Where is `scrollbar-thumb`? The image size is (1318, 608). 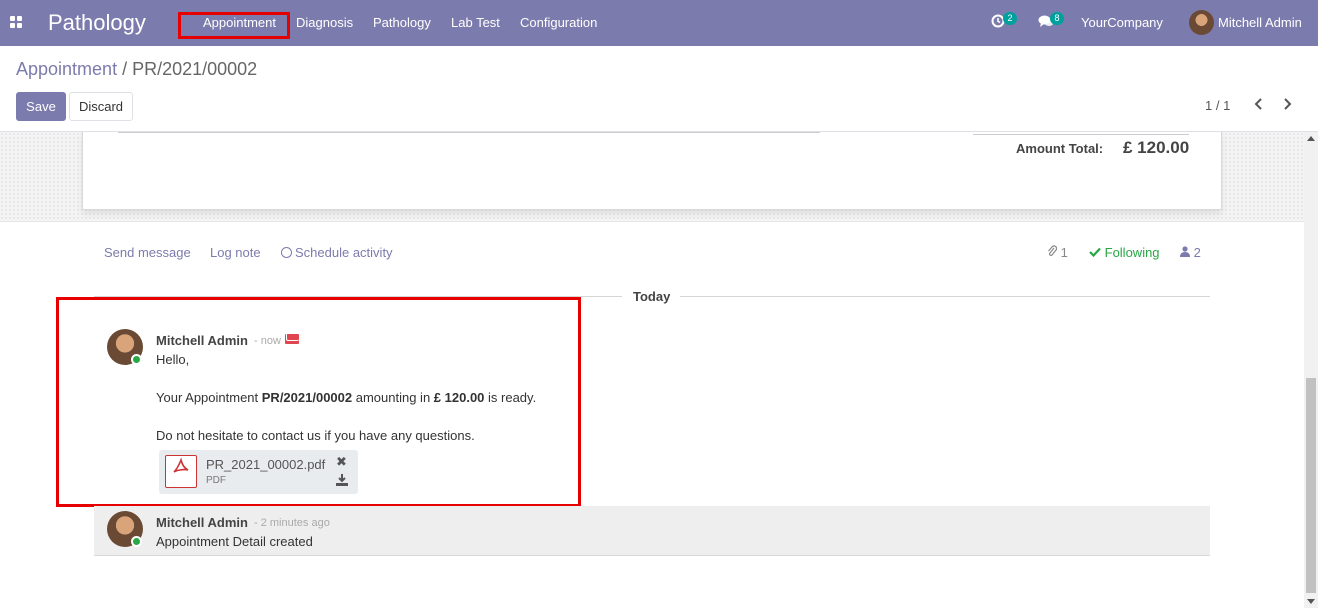 scrollbar-thumb is located at coordinates (1311, 485).